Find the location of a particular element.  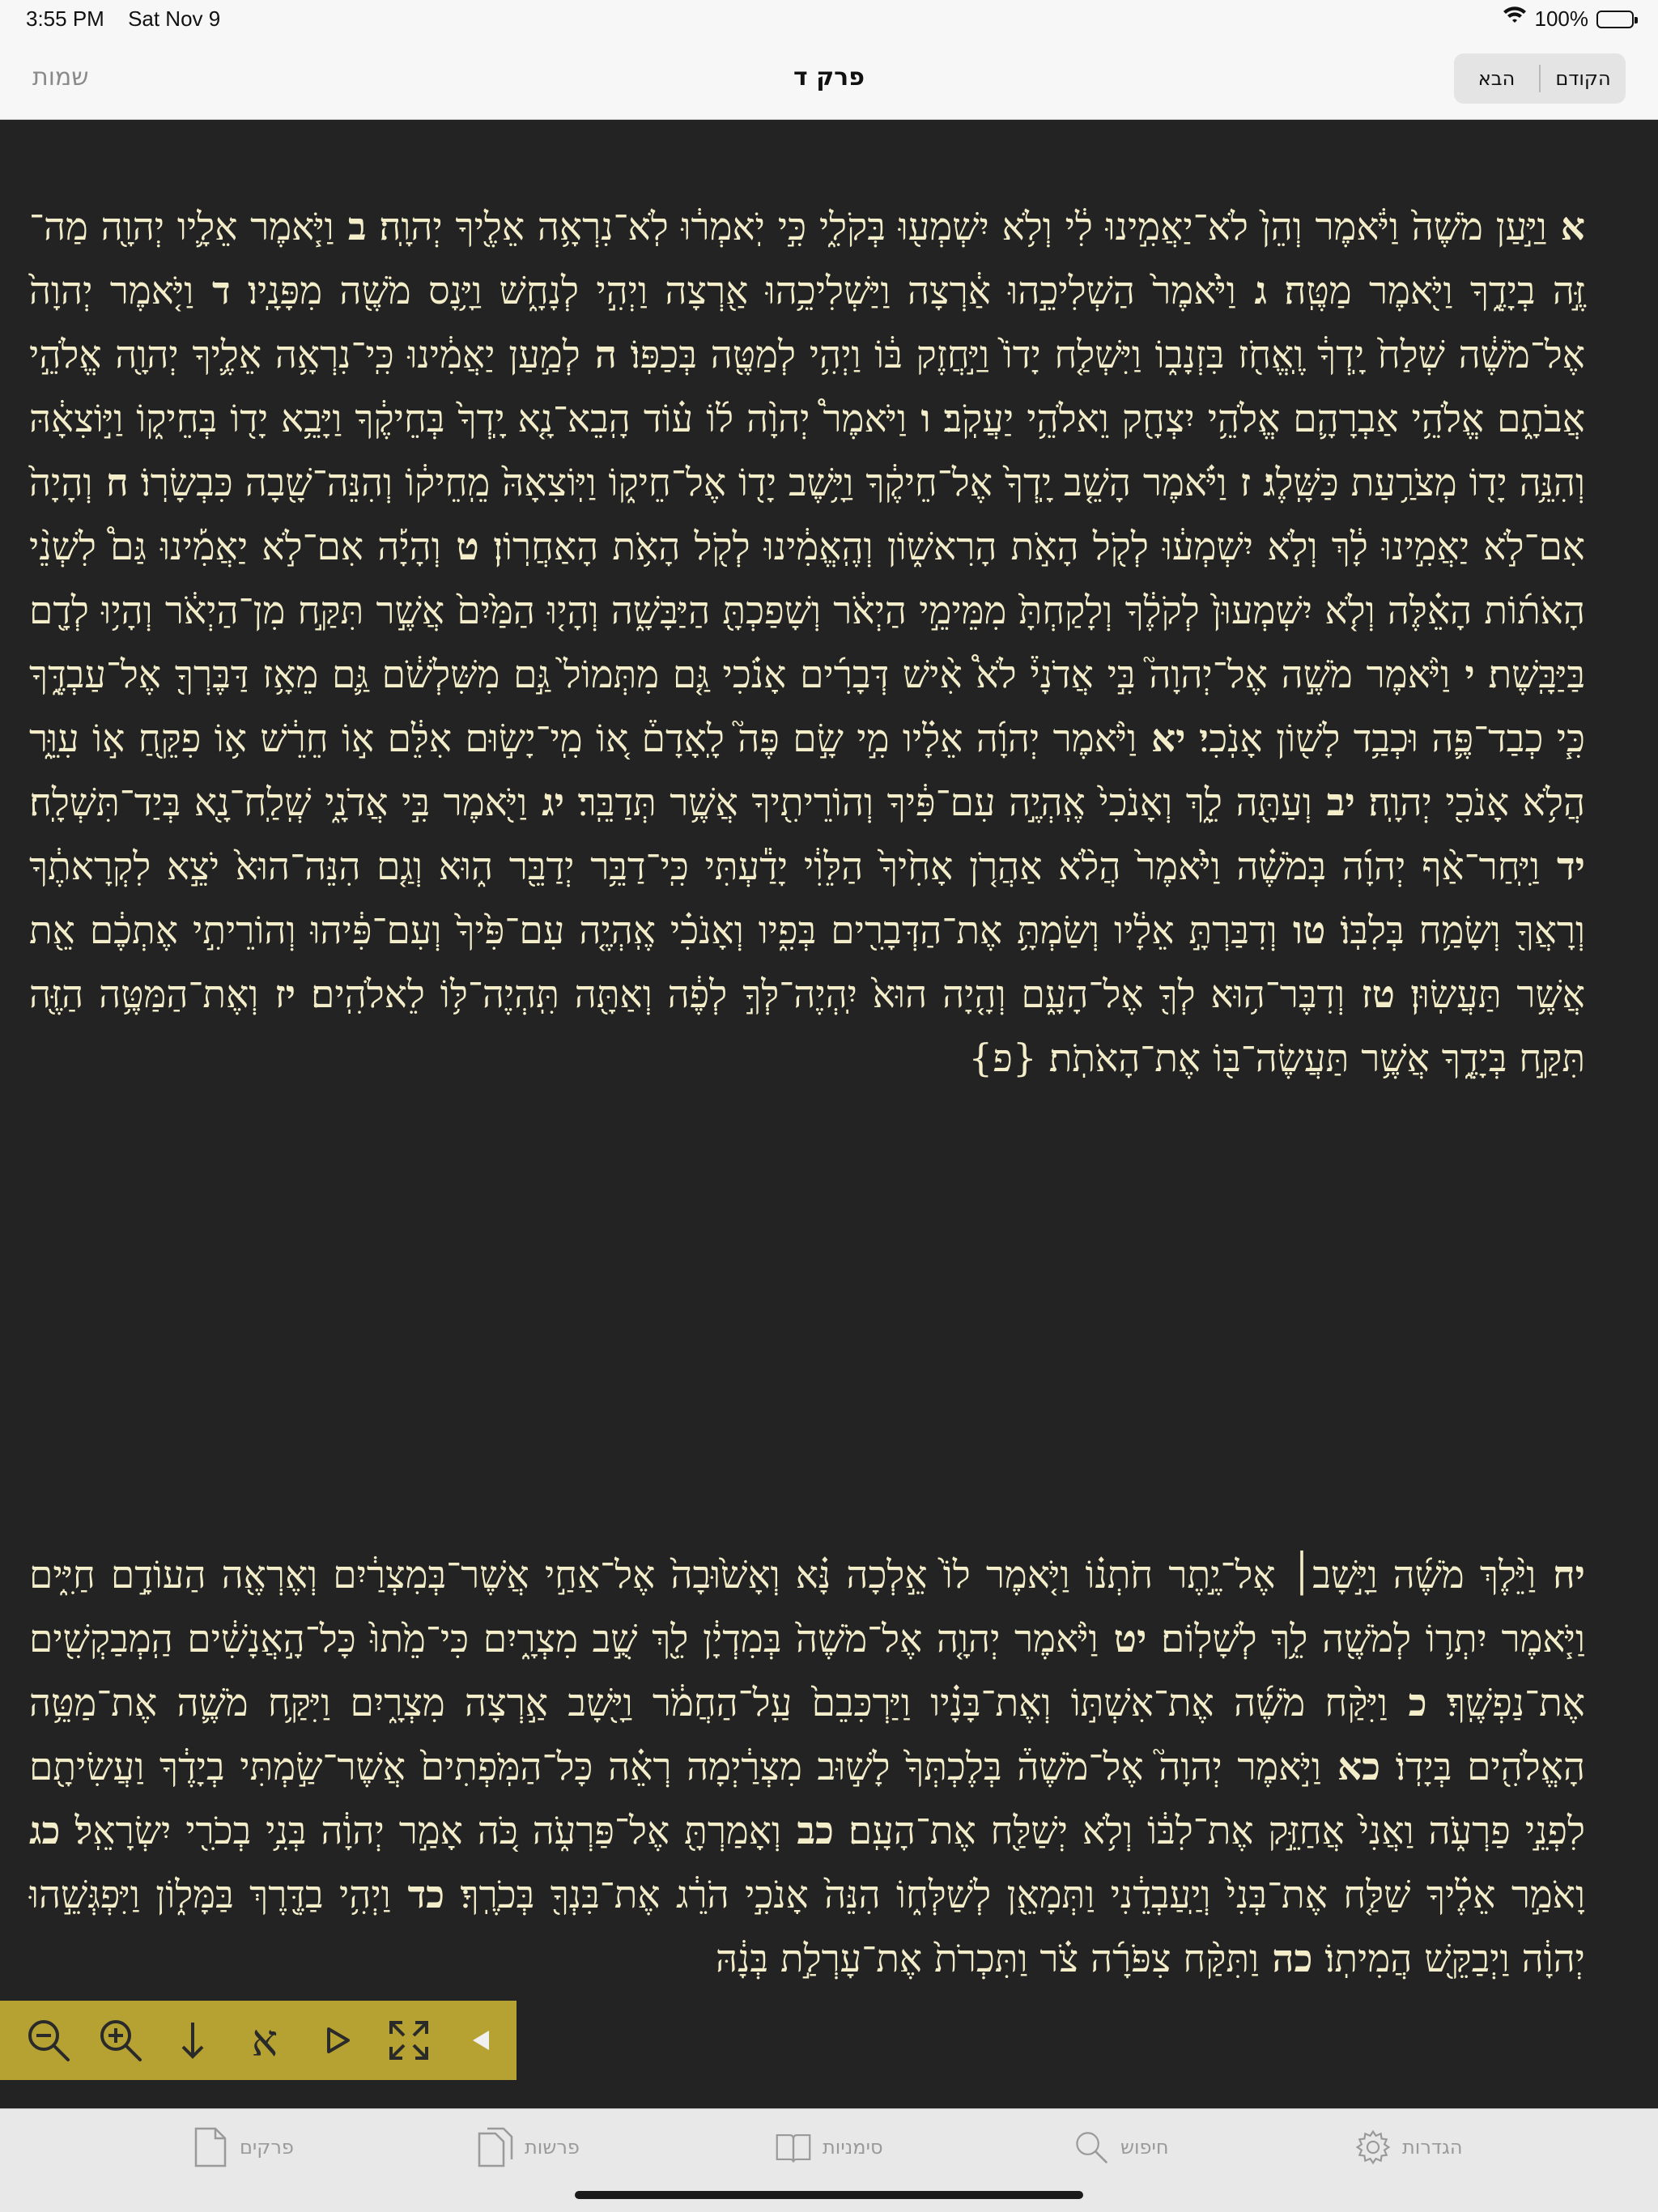

tab-search: חיפוש is located at coordinates (1121, 2147).